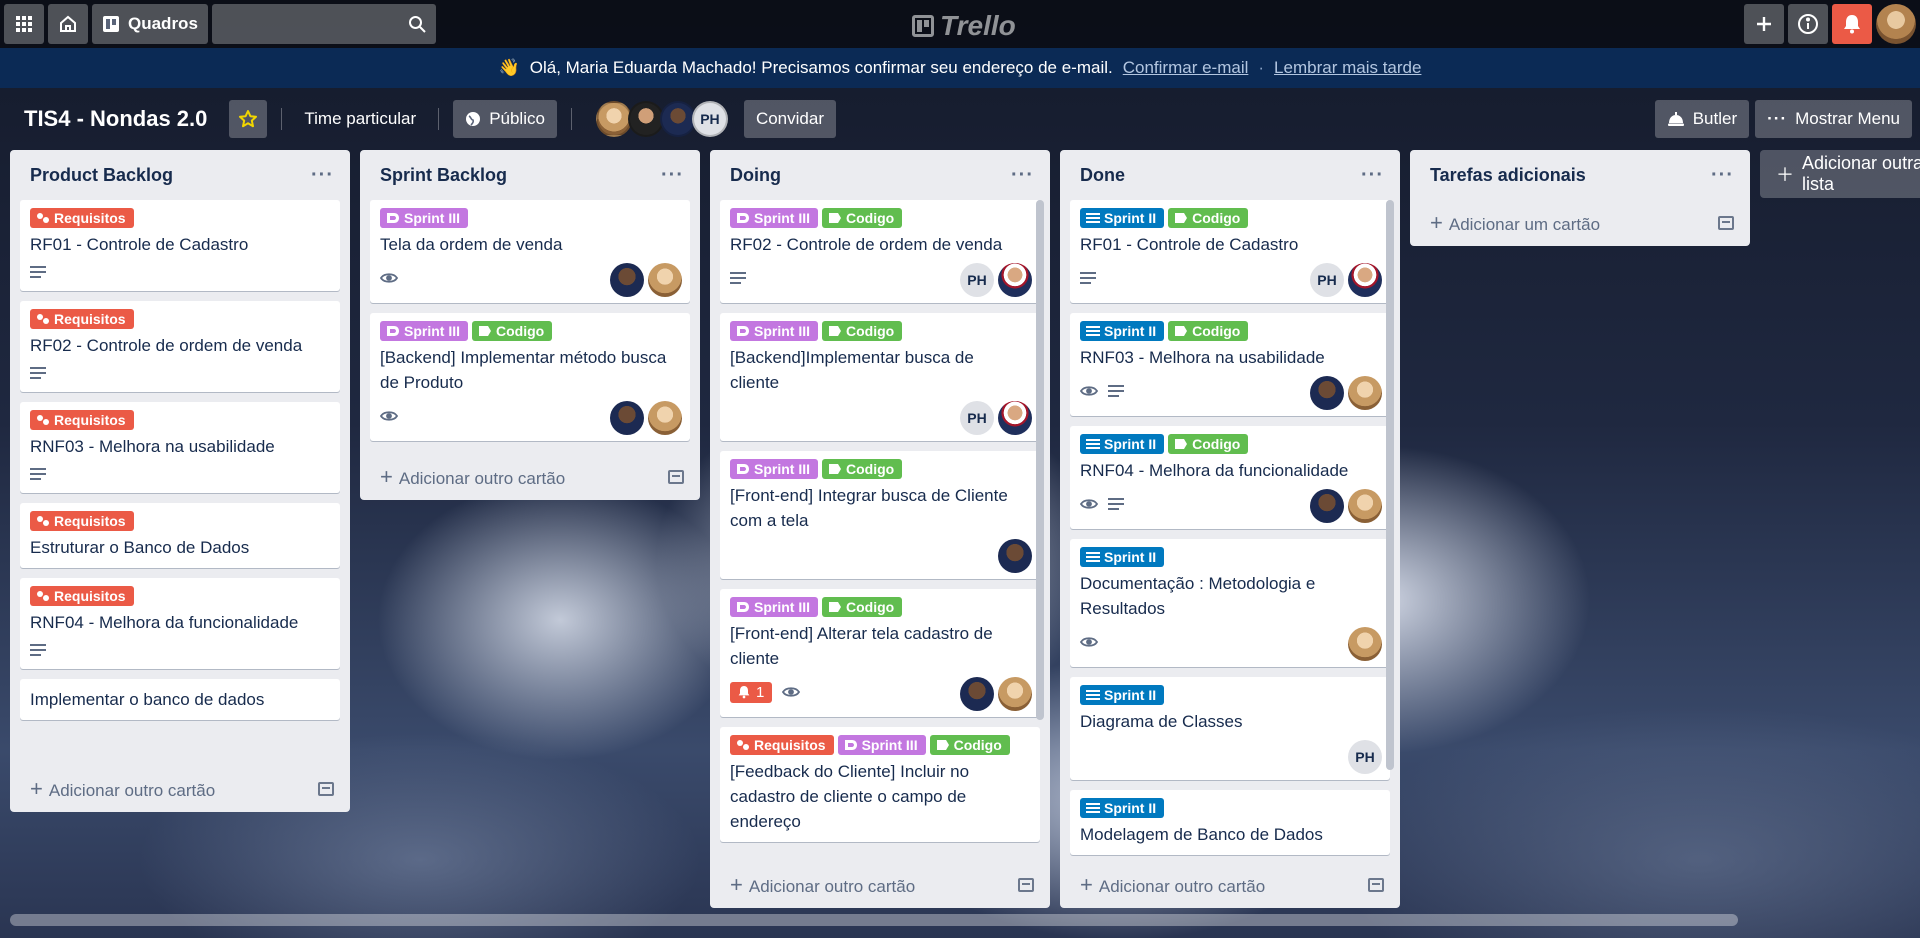  I want to click on trello-logo: Trello, so click(964, 26).